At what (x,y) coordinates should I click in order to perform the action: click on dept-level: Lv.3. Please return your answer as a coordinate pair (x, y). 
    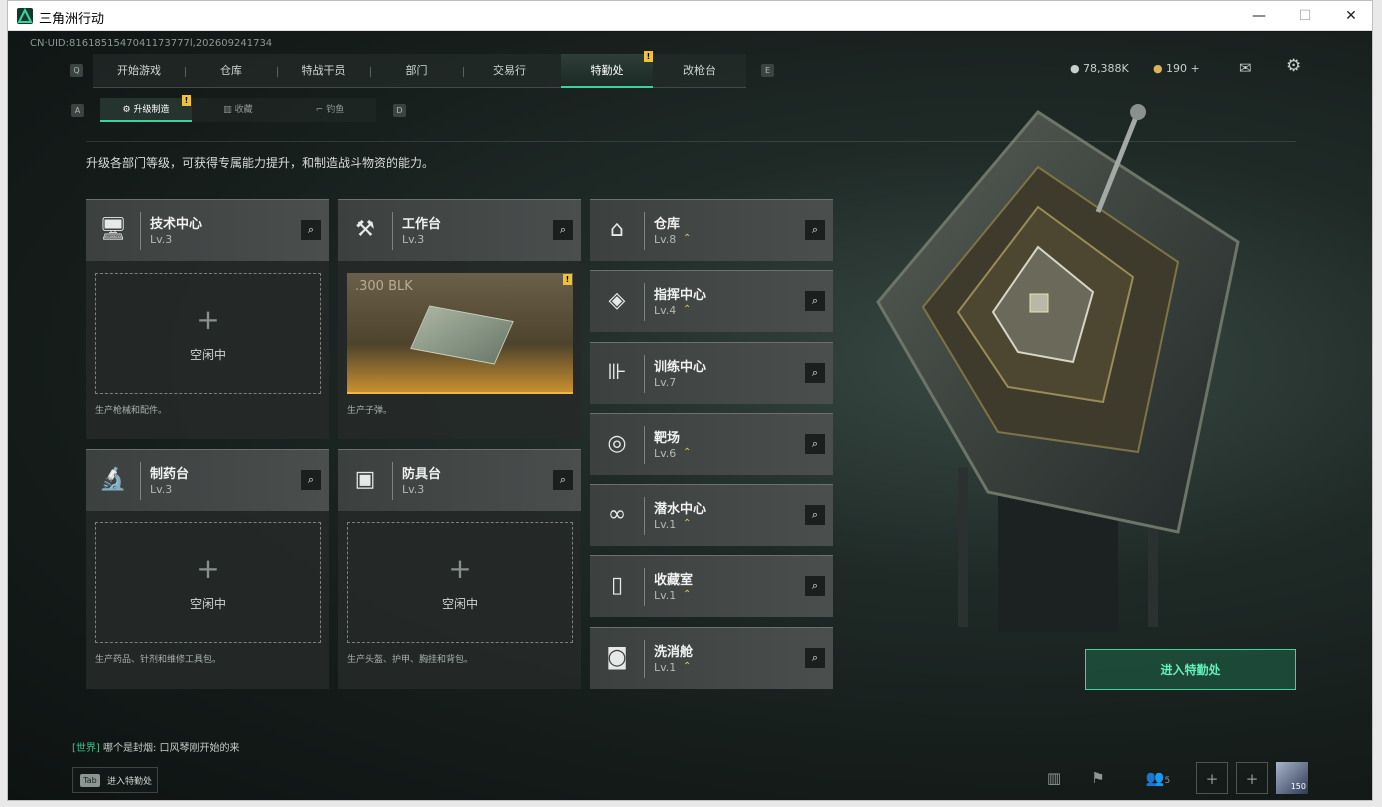
    Looking at the image, I should click on (413, 239).